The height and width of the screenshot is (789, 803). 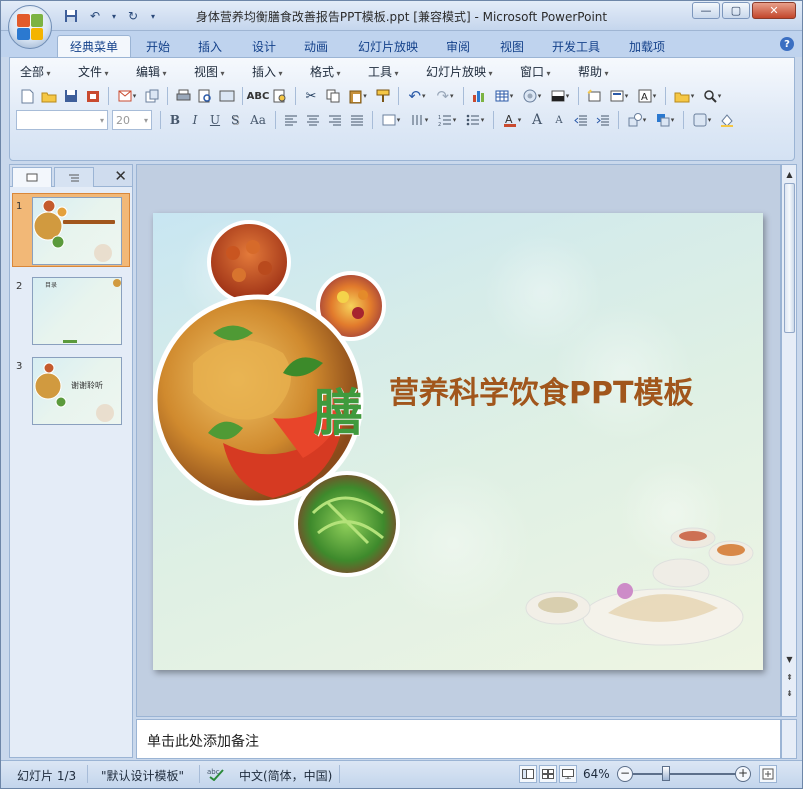 I want to click on change-case-button: Aa, so click(x=258, y=120).